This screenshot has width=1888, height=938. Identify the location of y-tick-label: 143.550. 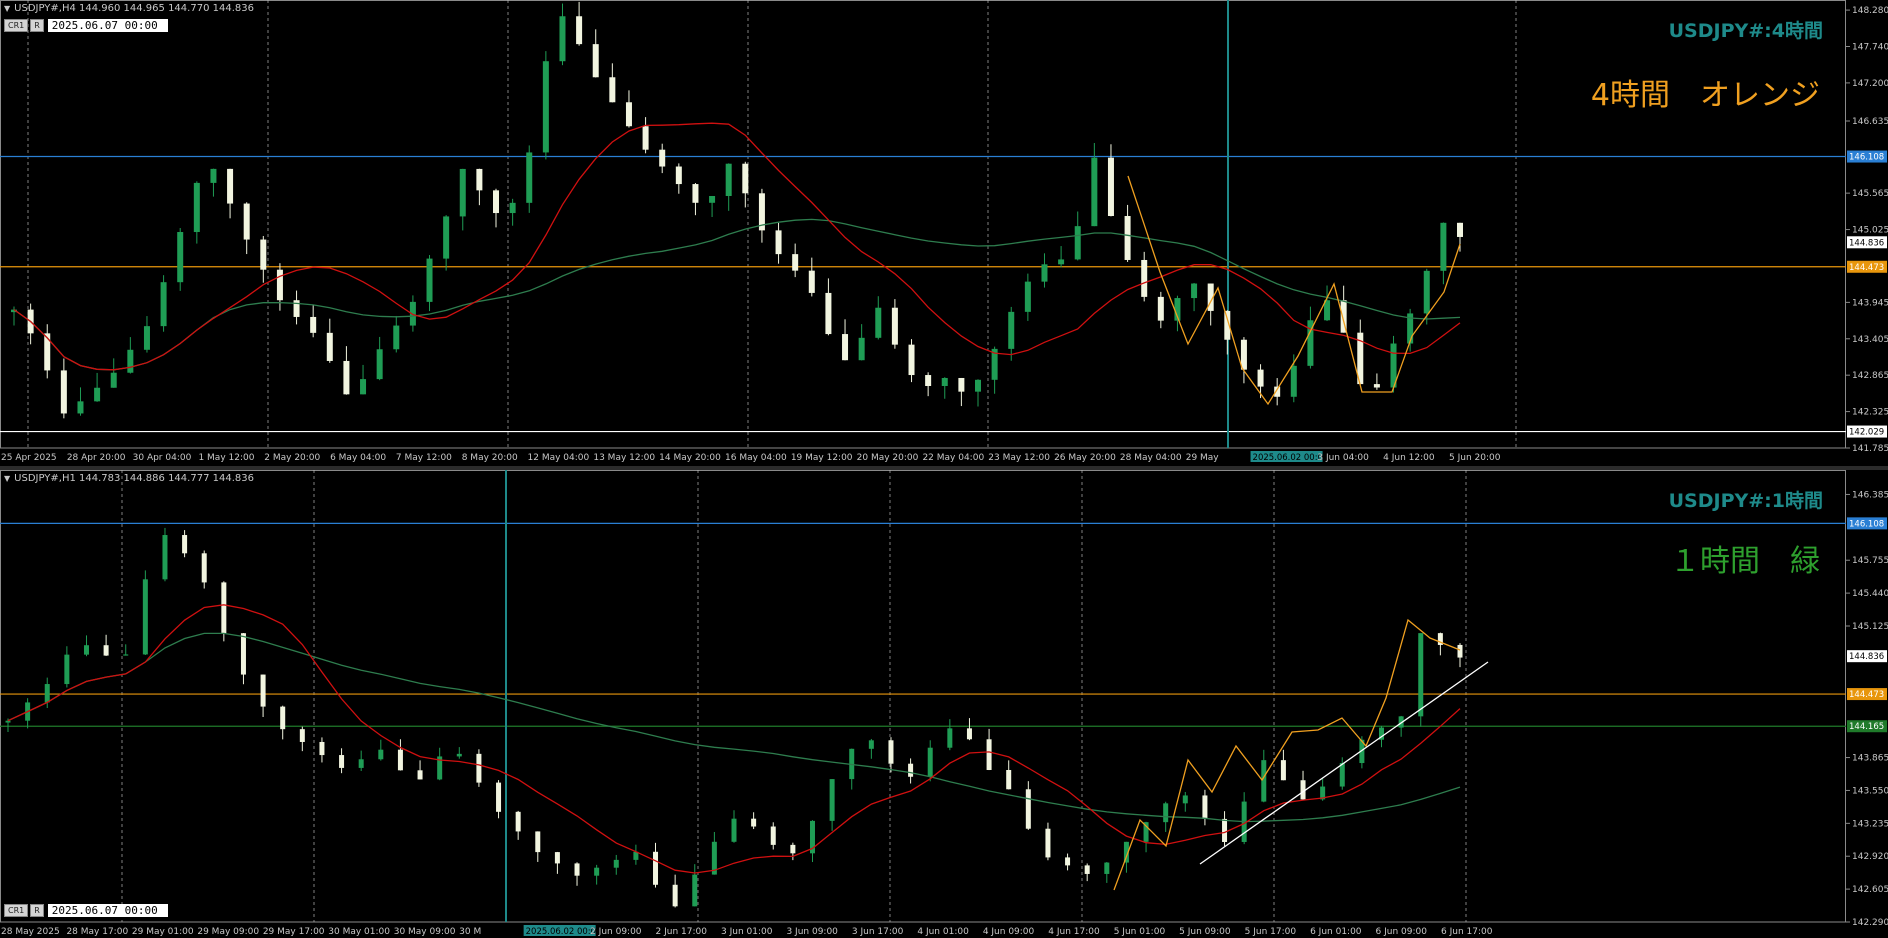
(1870, 791).